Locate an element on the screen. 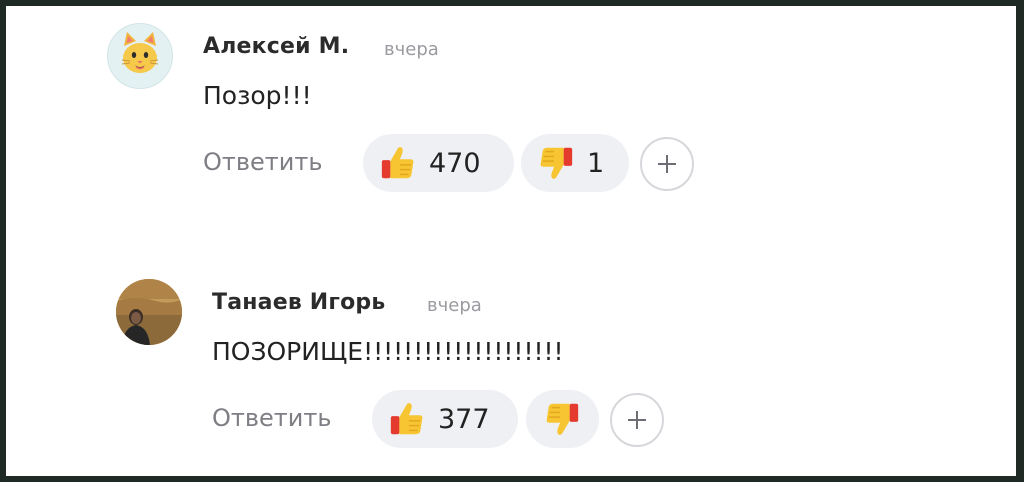 The image size is (1024, 482). user-photo is located at coordinates (149, 312).